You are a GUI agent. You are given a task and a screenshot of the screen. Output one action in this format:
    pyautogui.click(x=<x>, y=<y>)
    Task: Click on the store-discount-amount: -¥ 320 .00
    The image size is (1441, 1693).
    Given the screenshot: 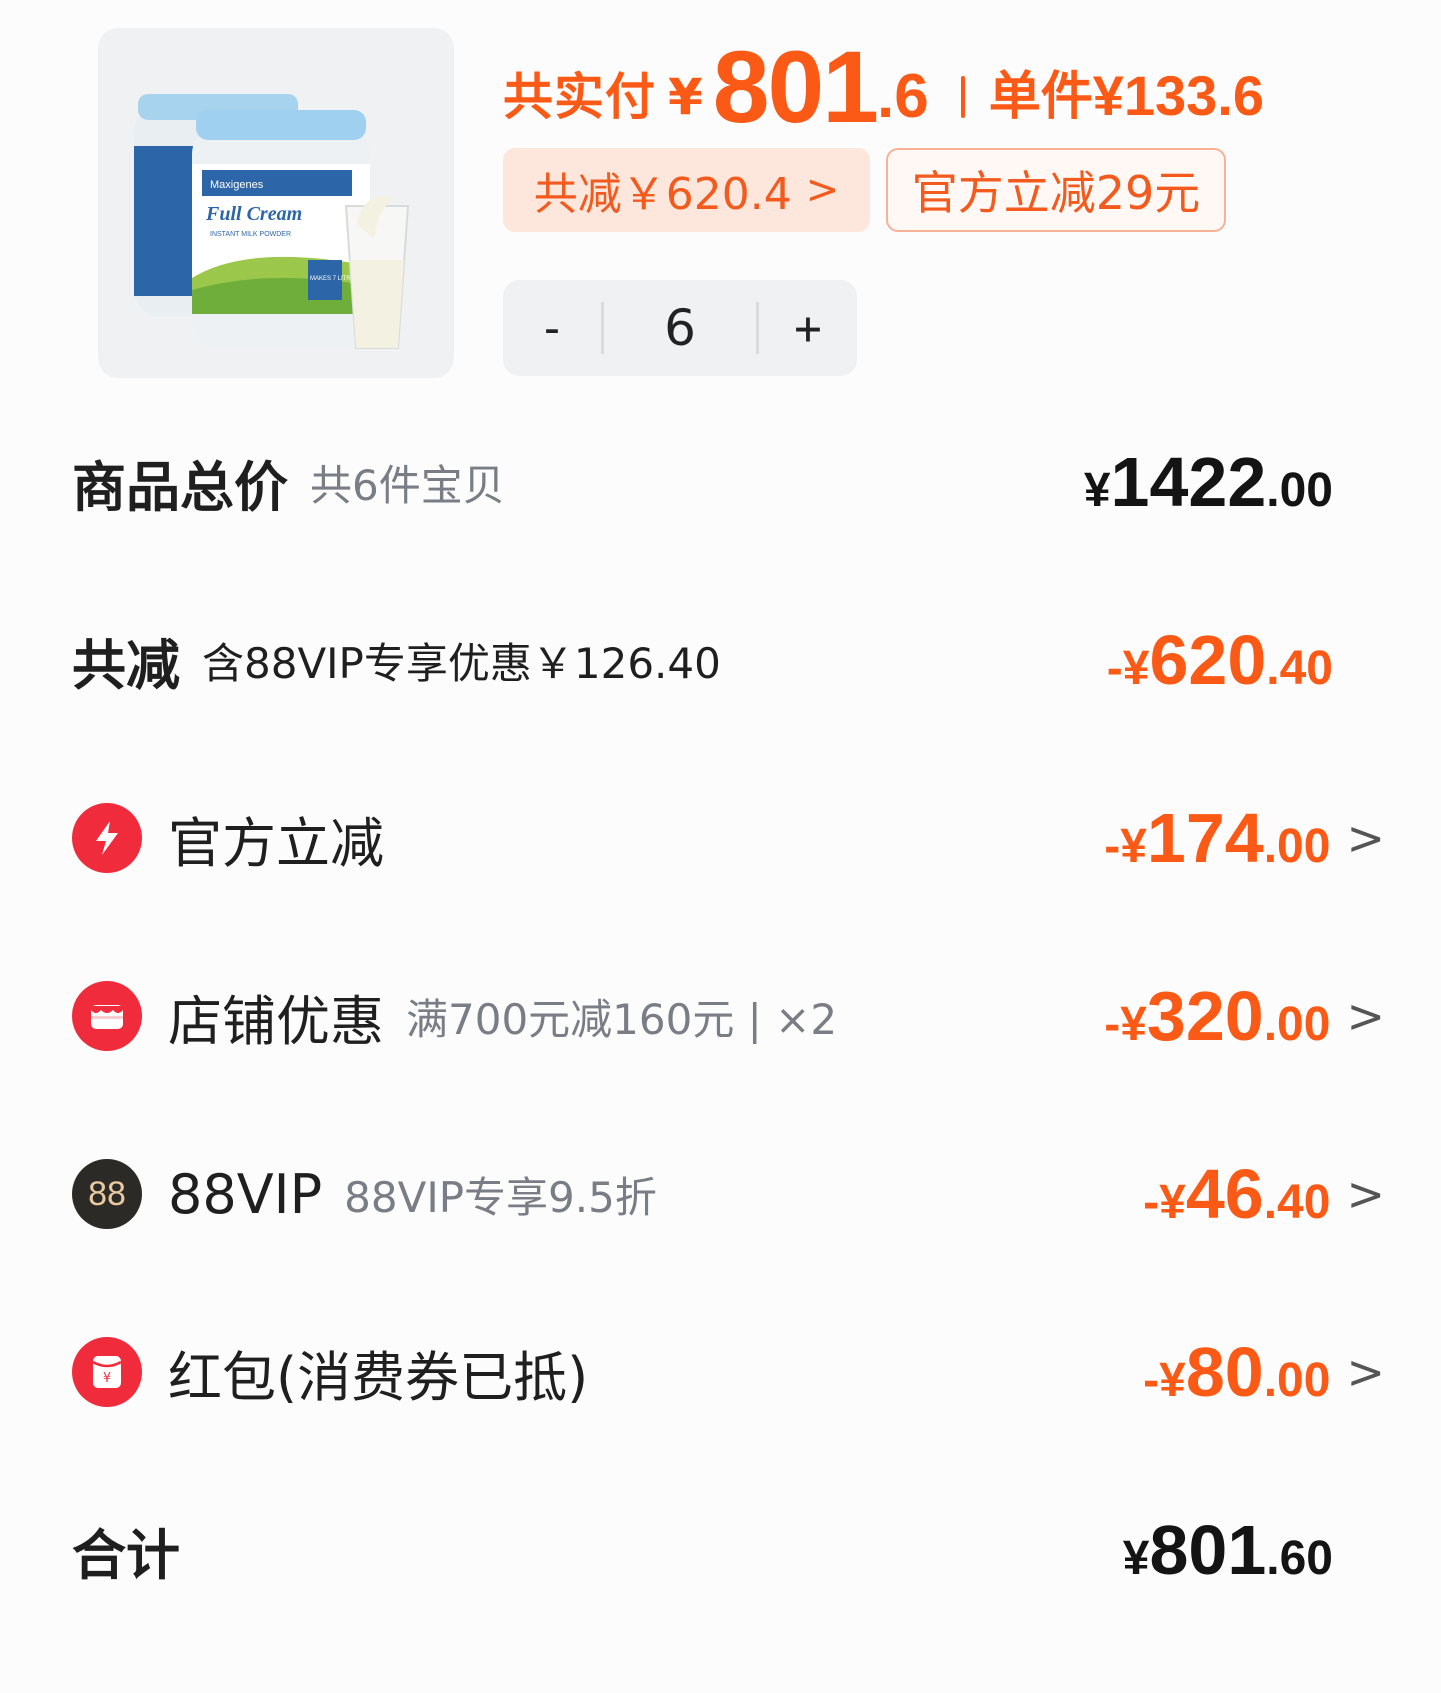 What is the action you would take?
    pyautogui.click(x=1217, y=1016)
    